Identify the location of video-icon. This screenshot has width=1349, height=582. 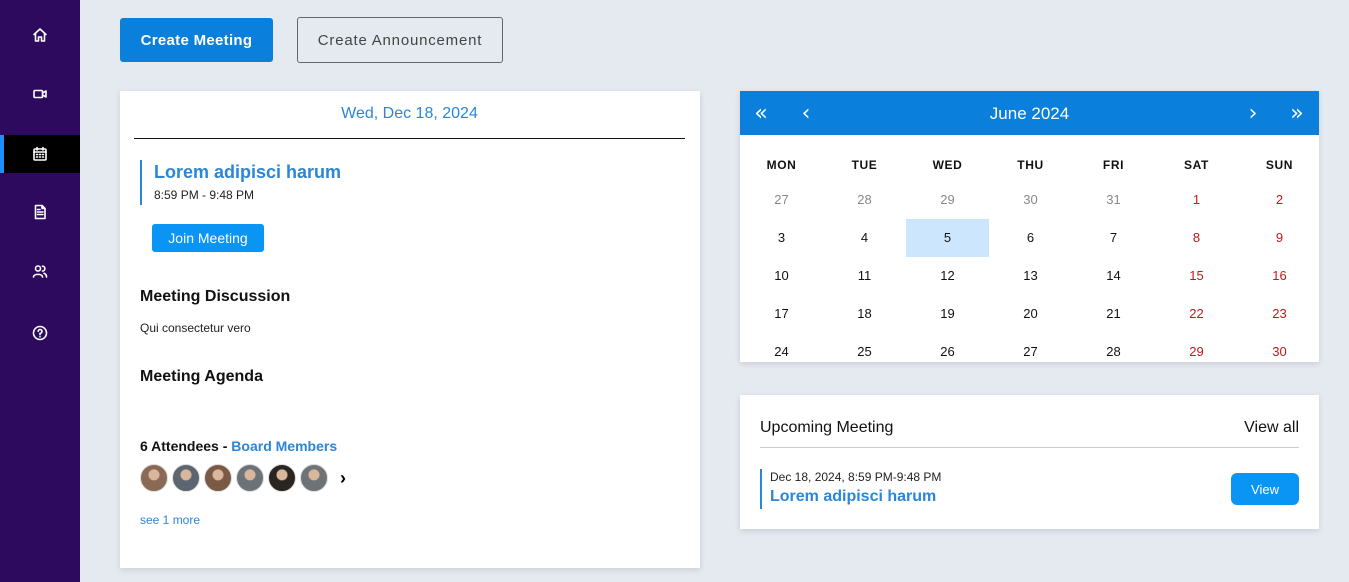
(40, 94).